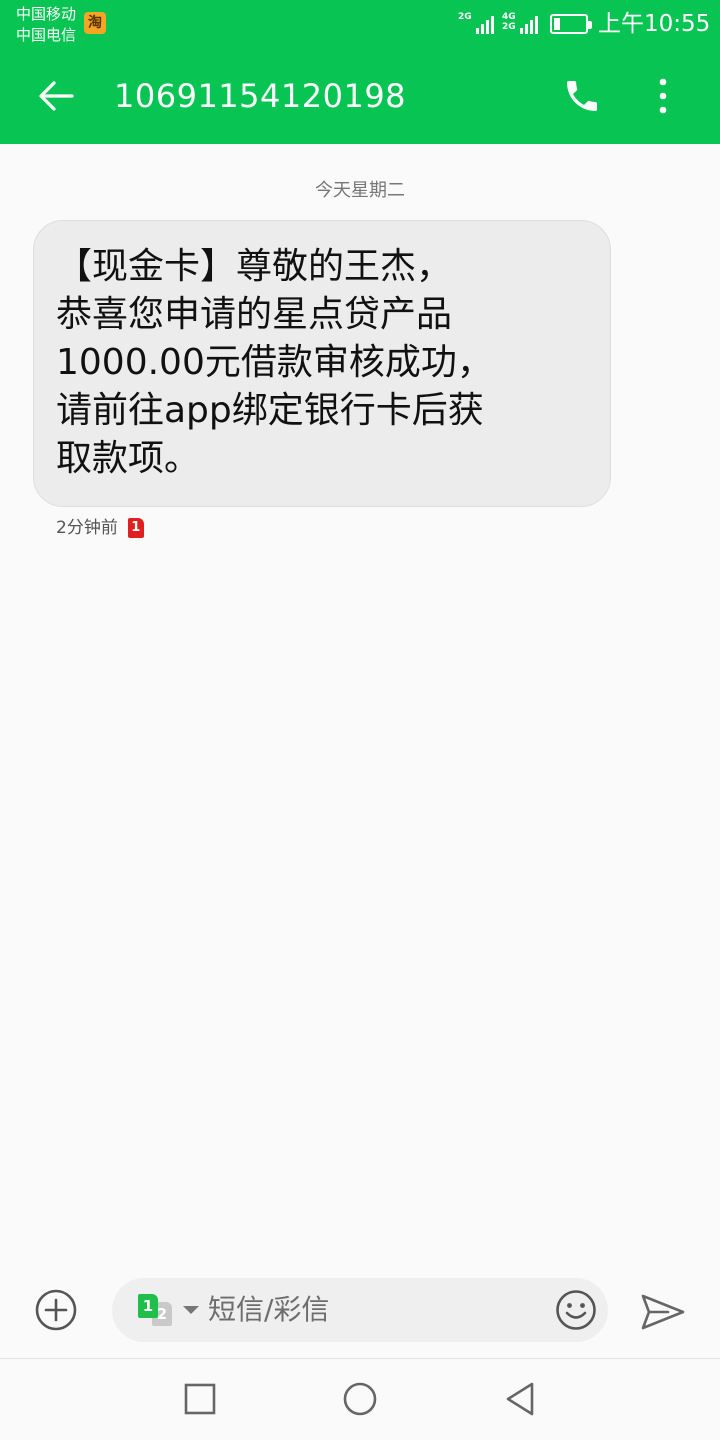 The image size is (720, 1440). Describe the element at coordinates (465, 17) in the screenshot. I see `network-1-label: 2G` at that location.